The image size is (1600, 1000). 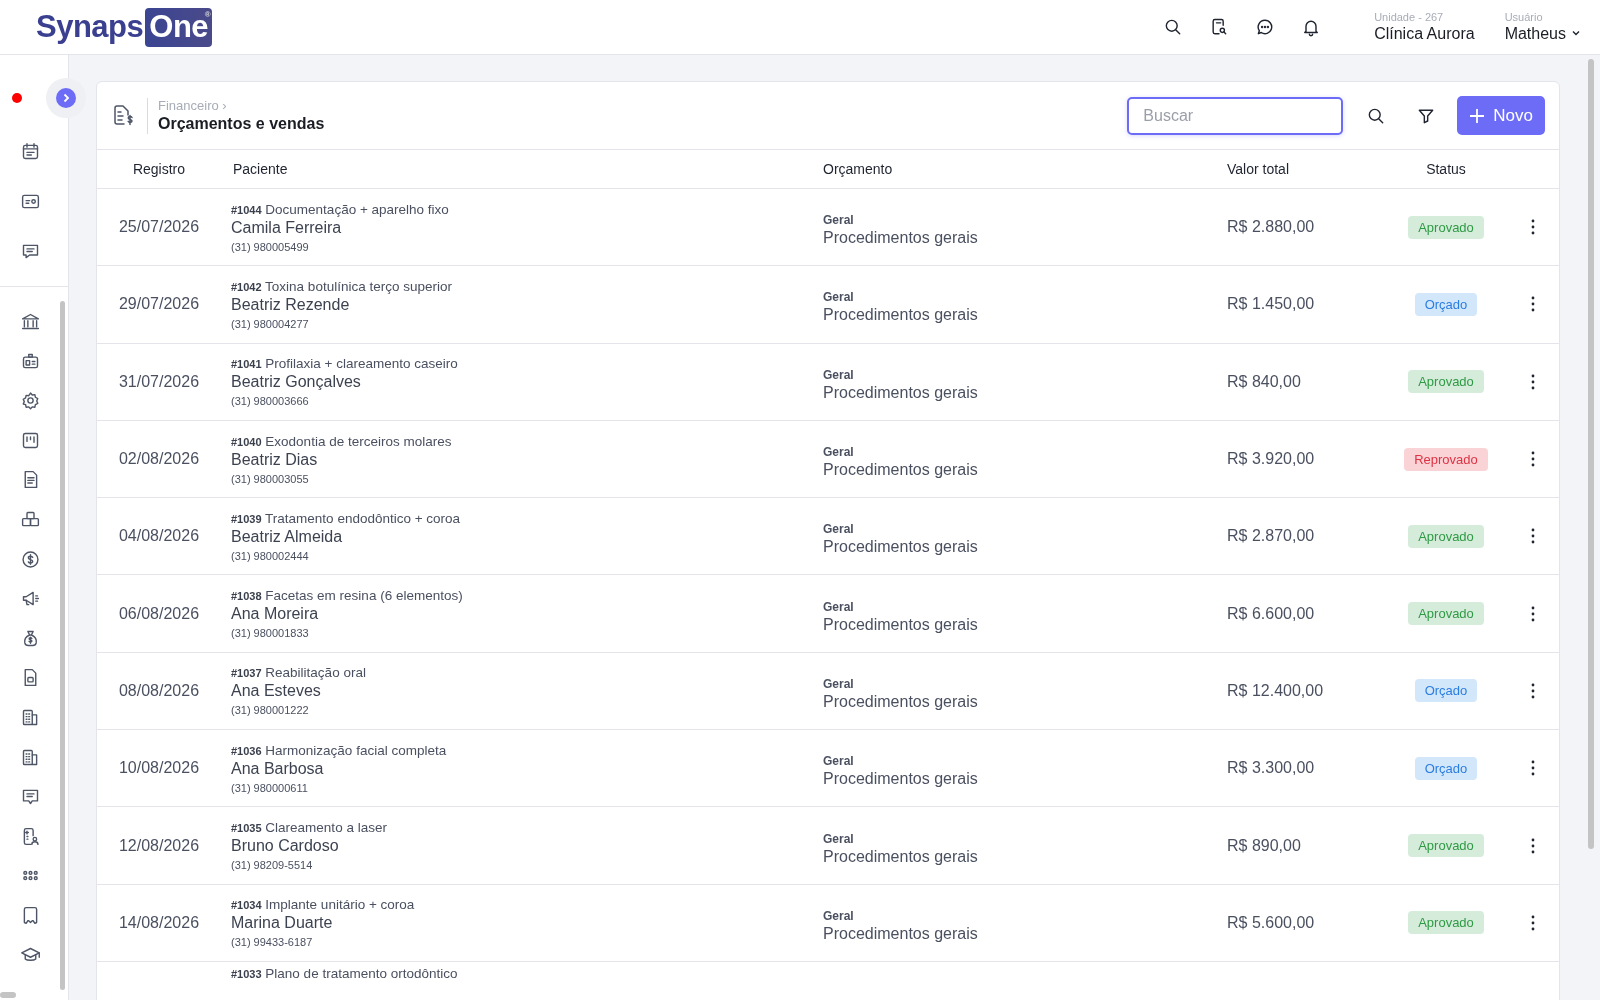 What do you see at coordinates (521, 536) in the screenshot?
I see `patient-name: Beatriz Almeida` at bounding box center [521, 536].